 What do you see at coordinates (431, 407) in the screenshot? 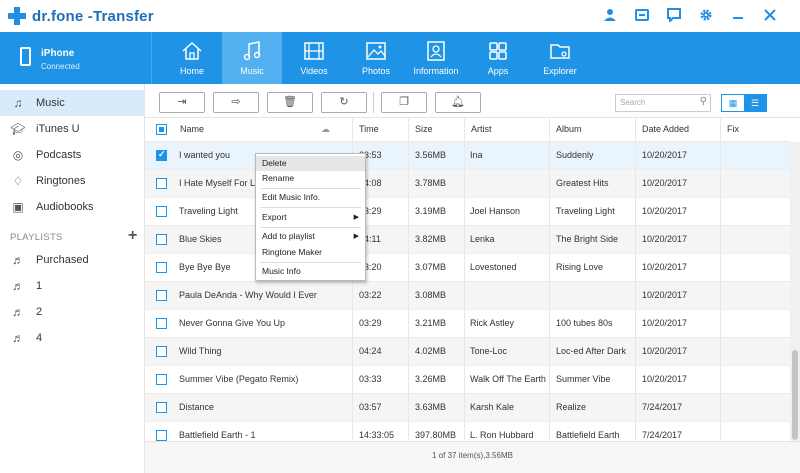
I see `song-size: 3.63MB` at bounding box center [431, 407].